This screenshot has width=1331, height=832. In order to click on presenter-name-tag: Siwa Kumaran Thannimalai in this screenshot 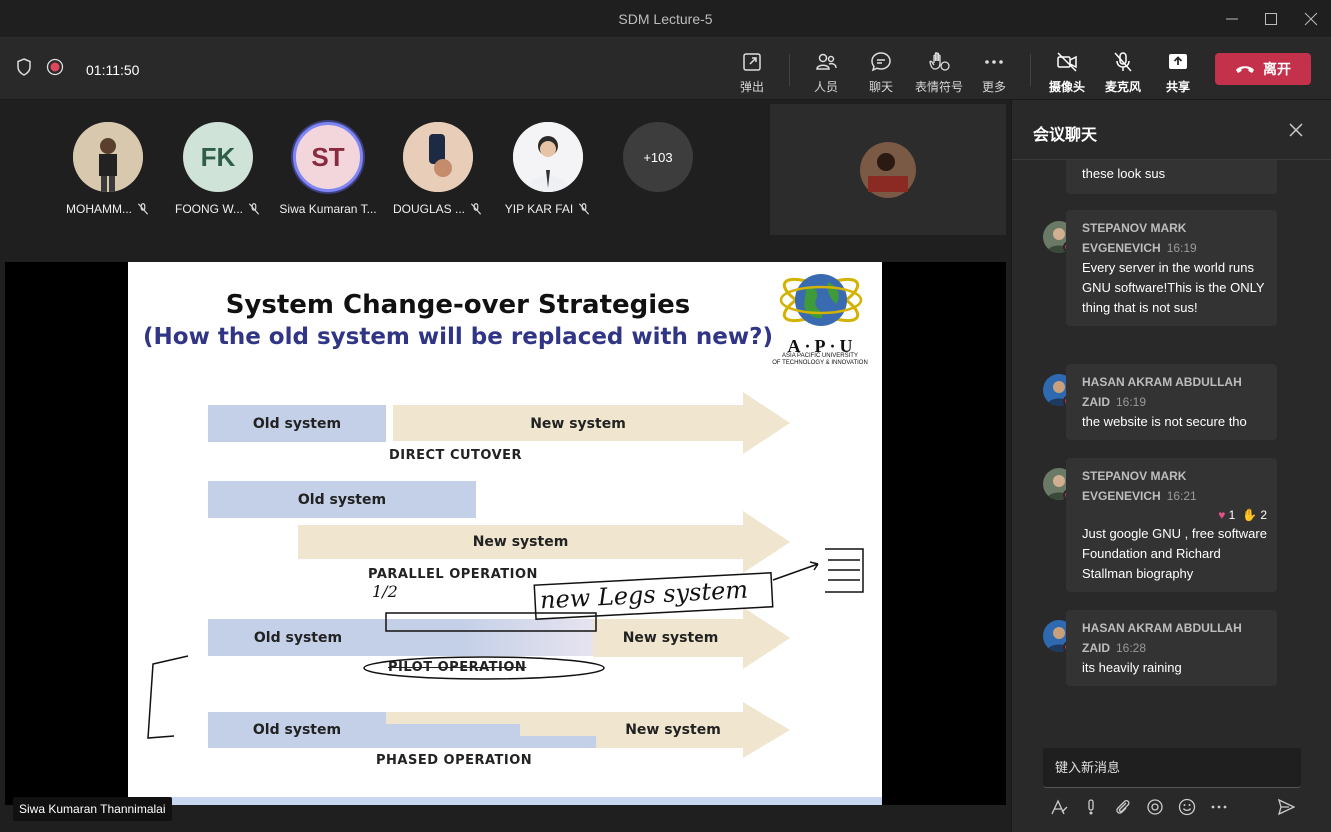, I will do `click(92, 809)`.